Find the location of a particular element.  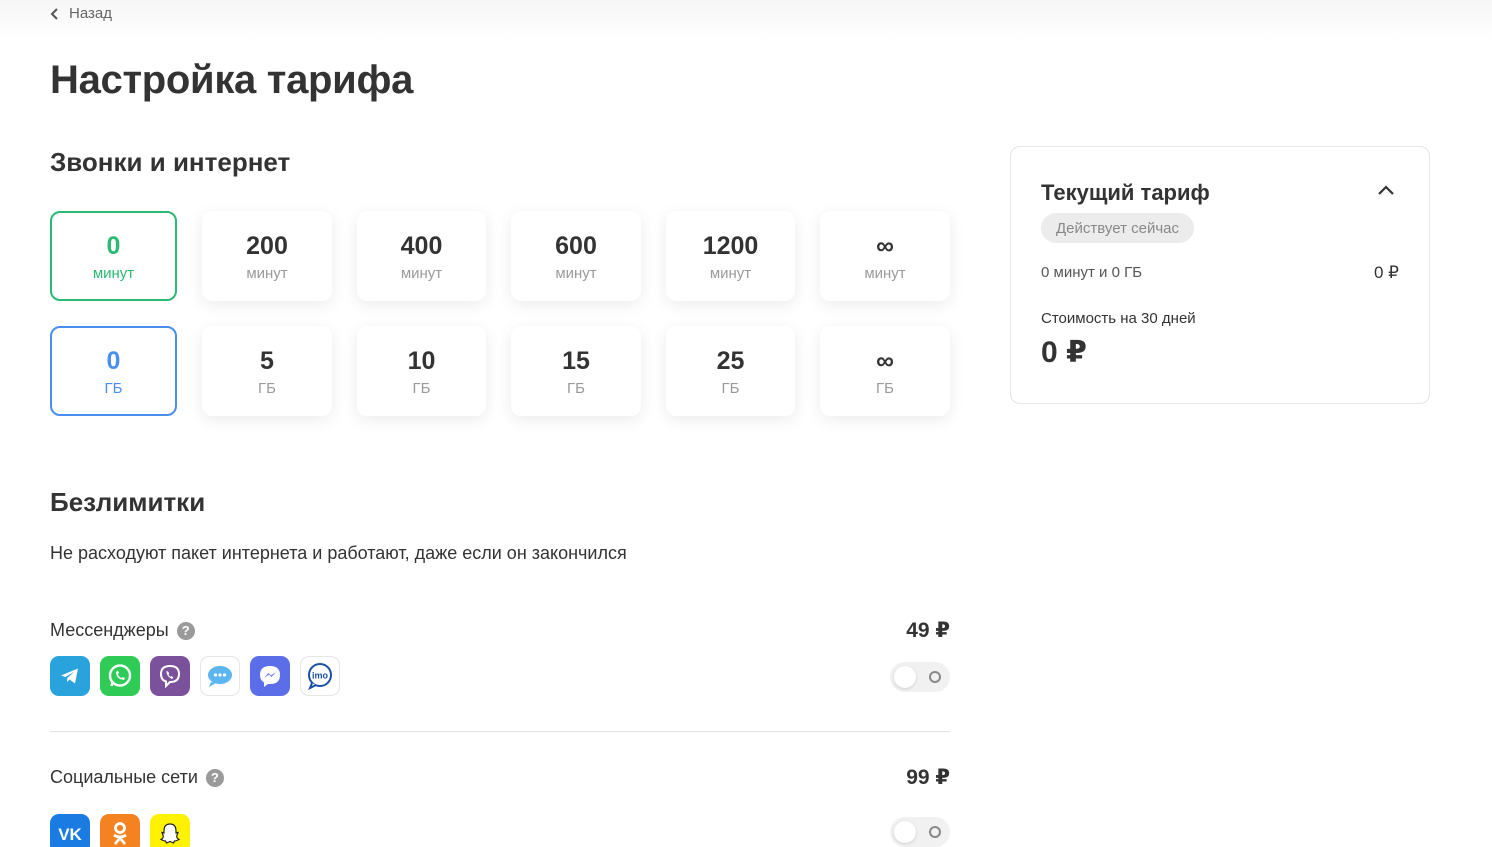

cost-label: Стоимость на 30 дней is located at coordinates (1118, 318).